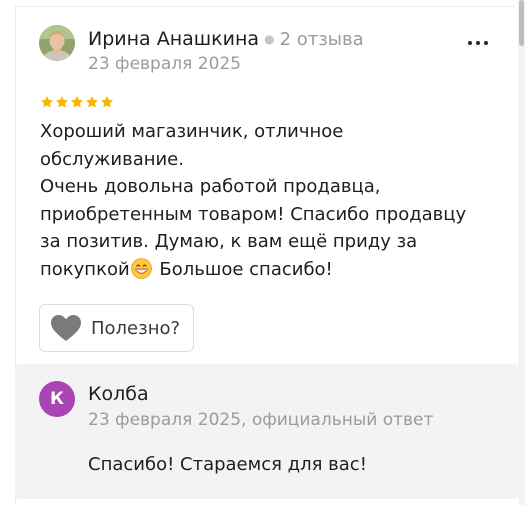  I want to click on helpful-label: Полезно?, so click(136, 328).